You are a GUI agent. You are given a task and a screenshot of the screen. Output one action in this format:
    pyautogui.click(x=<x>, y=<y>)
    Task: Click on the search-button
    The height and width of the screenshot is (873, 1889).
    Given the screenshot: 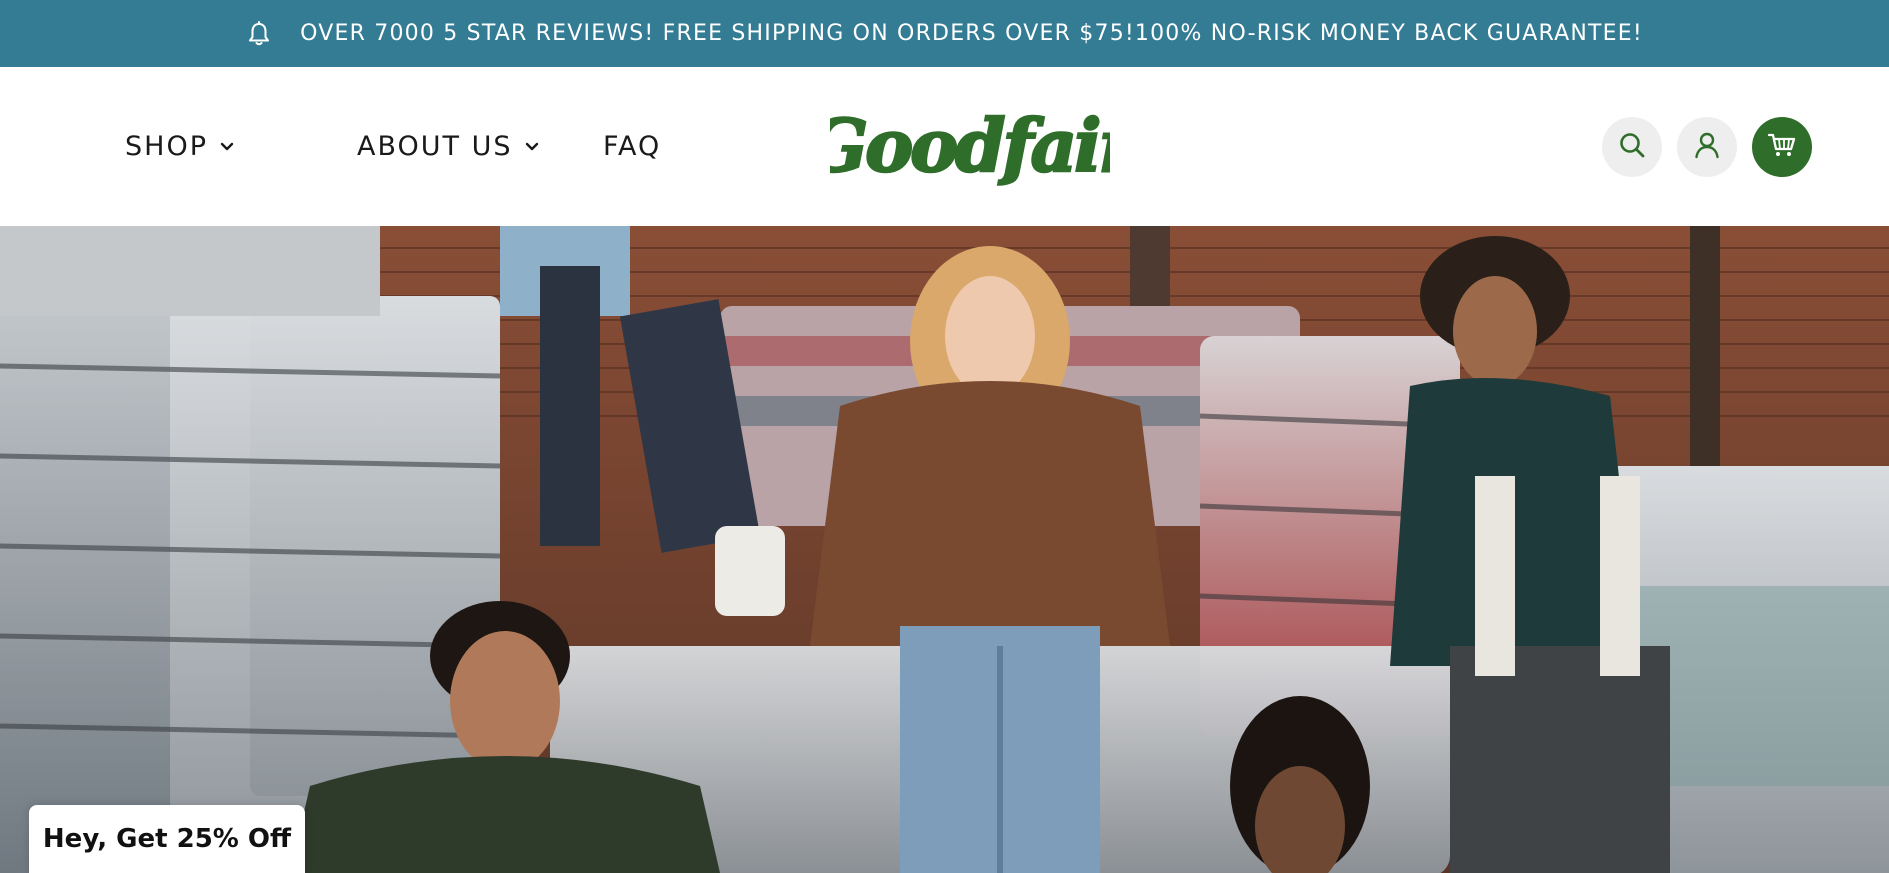 What is the action you would take?
    pyautogui.click(x=1632, y=147)
    